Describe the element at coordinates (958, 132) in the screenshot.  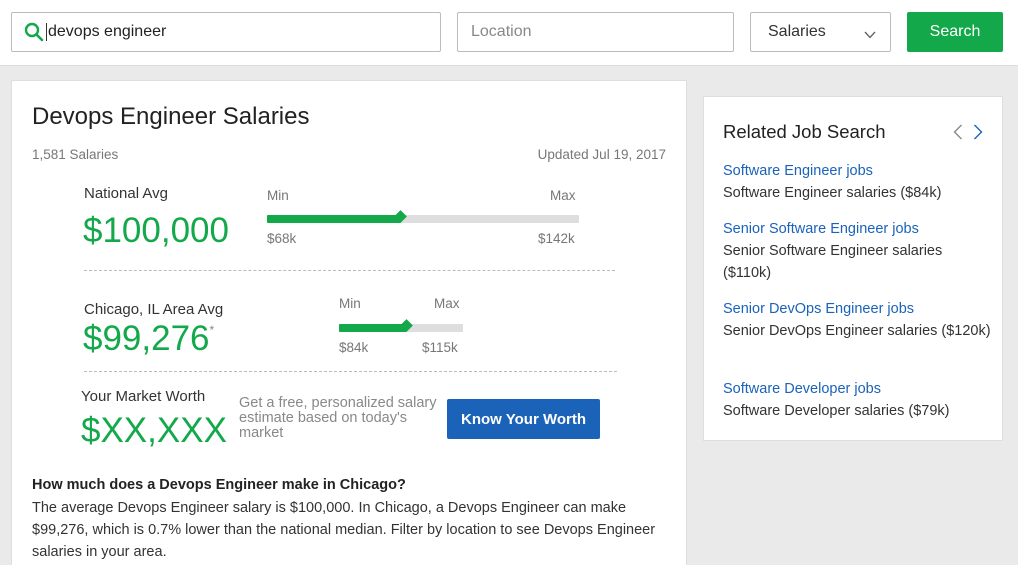
I see `chevron-left-icon` at that location.